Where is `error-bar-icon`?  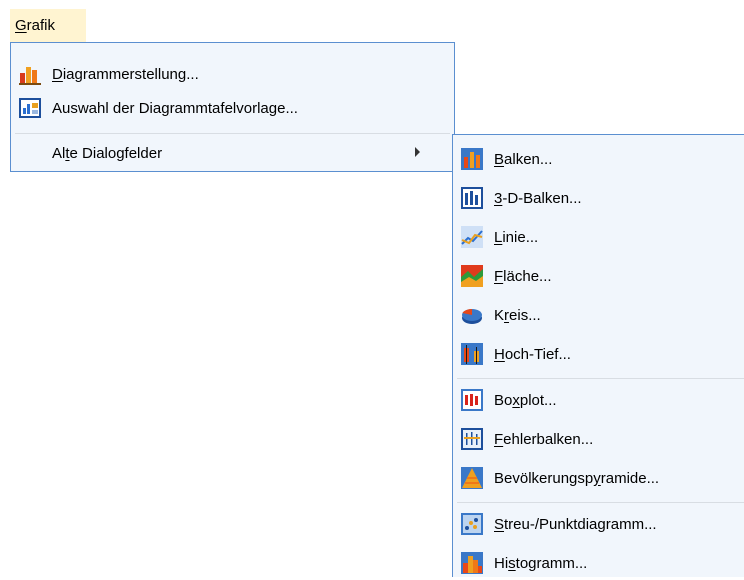
error-bar-icon is located at coordinates (472, 439).